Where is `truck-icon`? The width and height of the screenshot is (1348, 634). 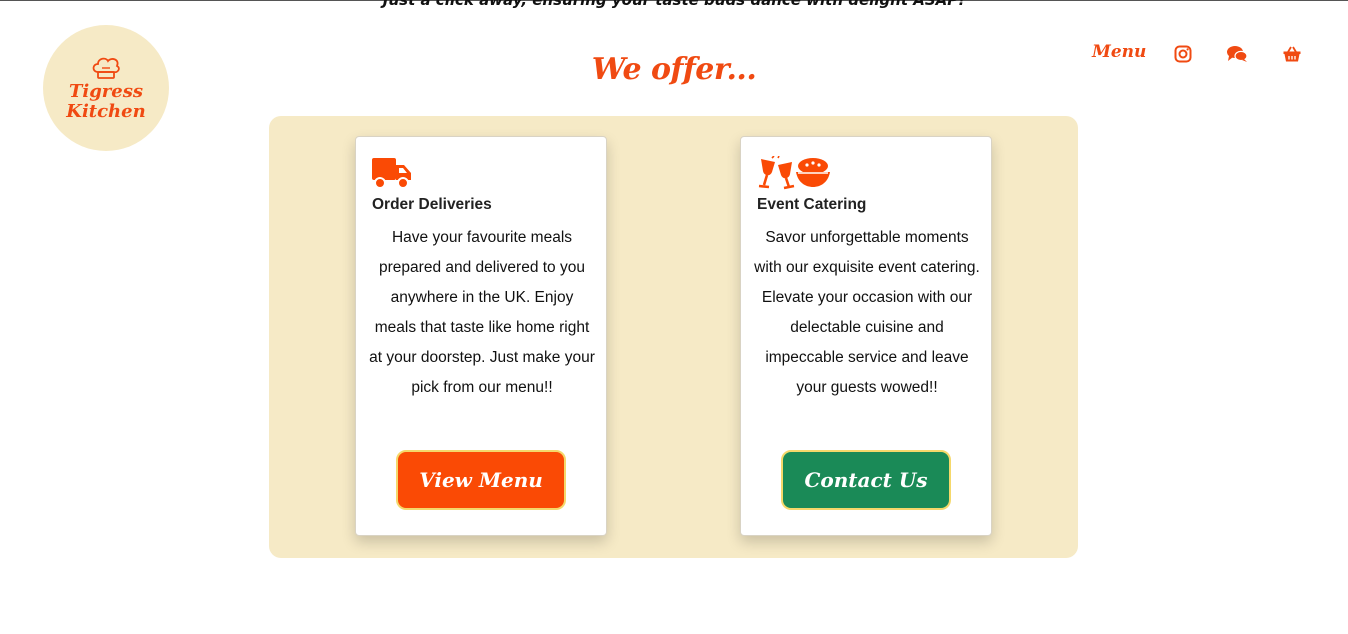 truck-icon is located at coordinates (391, 173).